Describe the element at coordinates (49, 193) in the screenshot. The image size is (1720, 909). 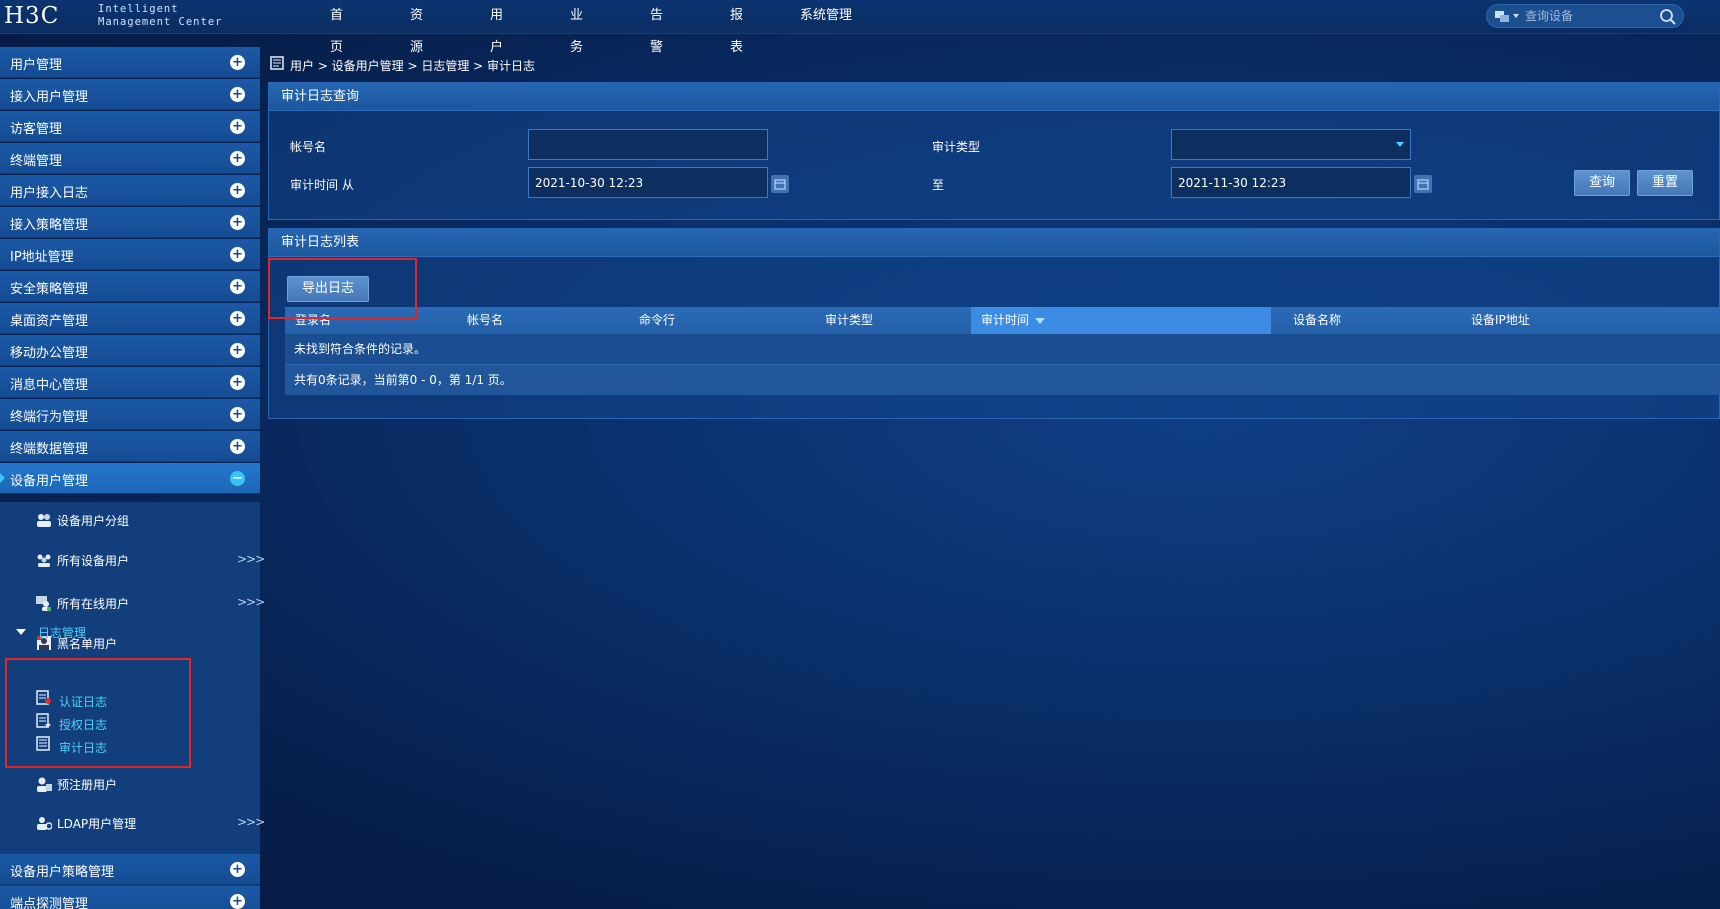
I see `menu-label: 用户接入日志` at that location.